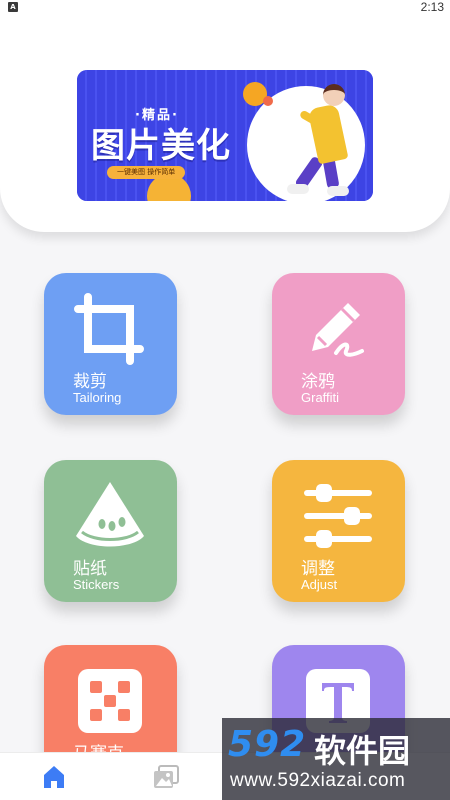 This screenshot has width=450, height=800. Describe the element at coordinates (97, 397) in the screenshot. I see `tile-subtitle: Tailoring` at that location.